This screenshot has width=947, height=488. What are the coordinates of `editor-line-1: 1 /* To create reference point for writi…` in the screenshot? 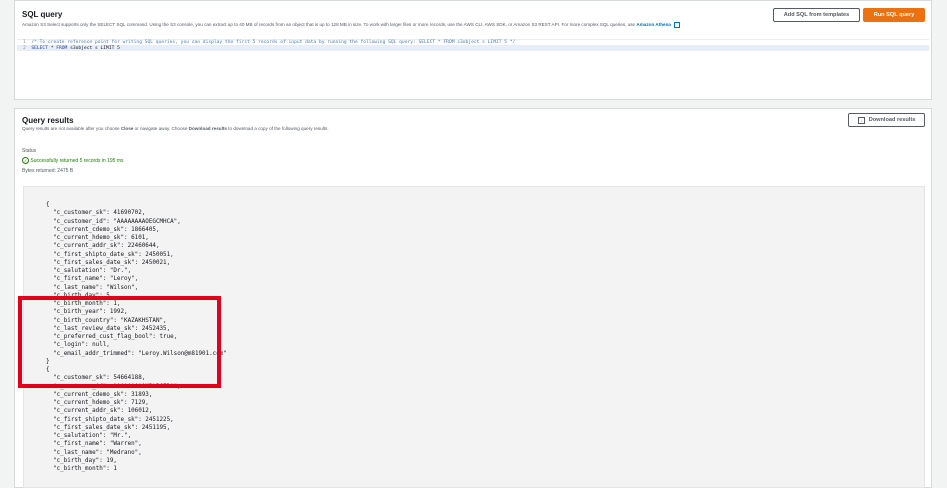 It's located at (269, 42).